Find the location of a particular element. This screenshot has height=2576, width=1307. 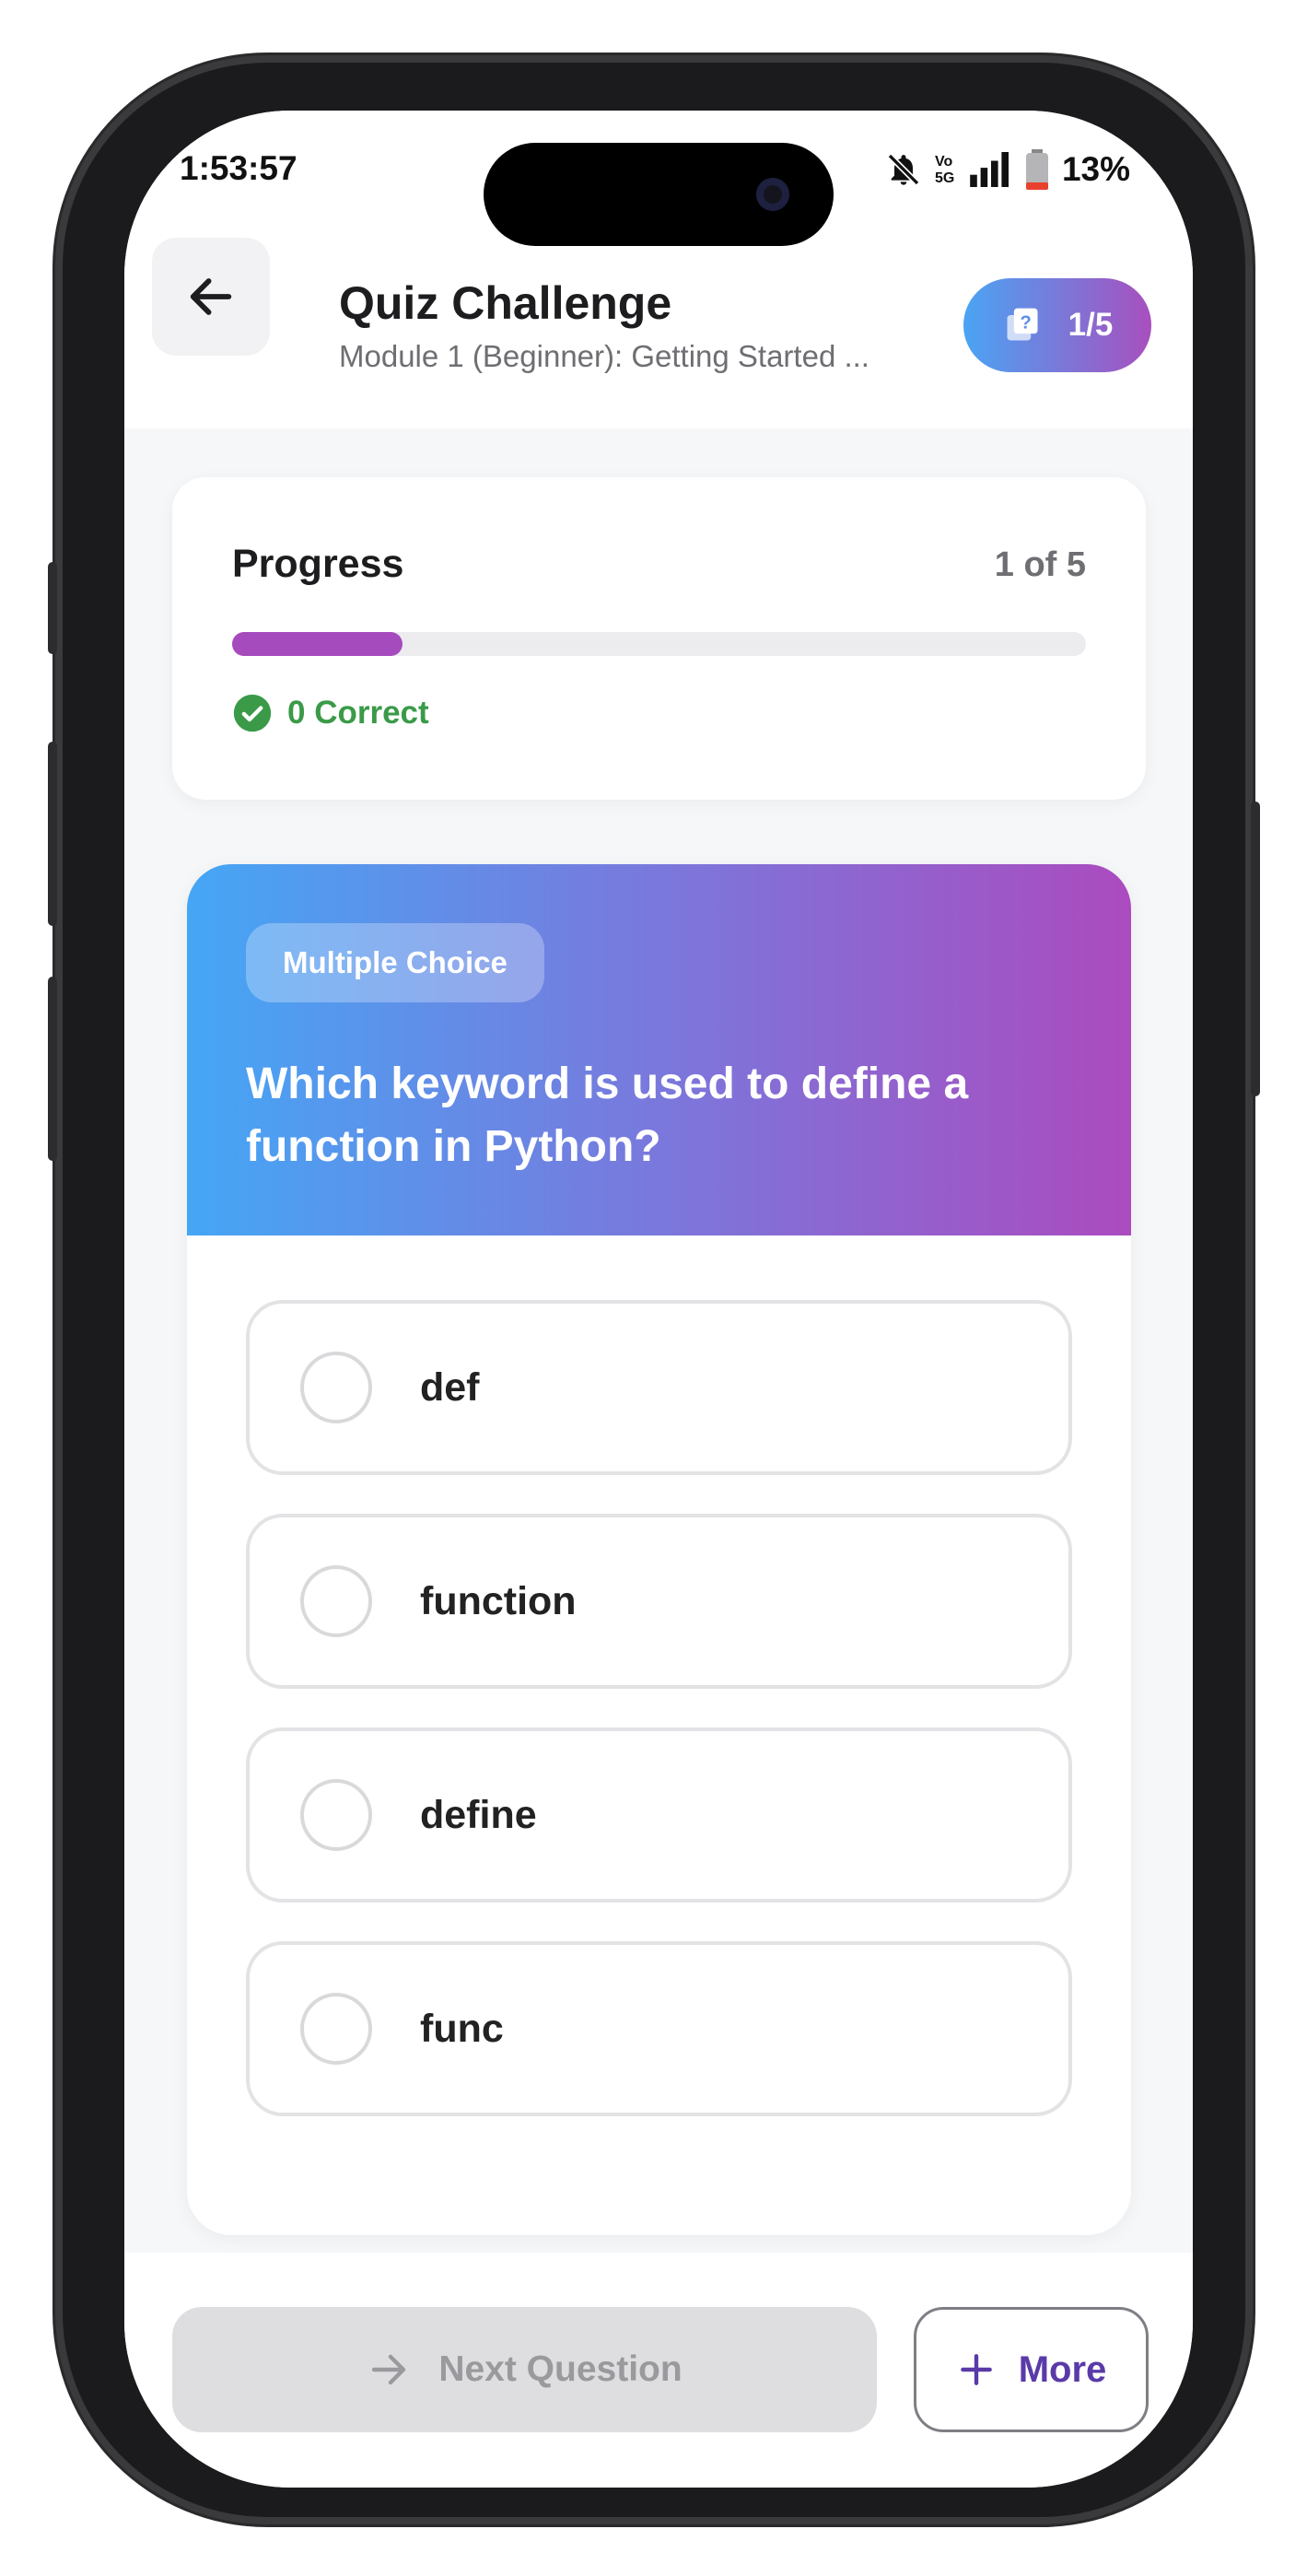

progress-bar is located at coordinates (659, 644).